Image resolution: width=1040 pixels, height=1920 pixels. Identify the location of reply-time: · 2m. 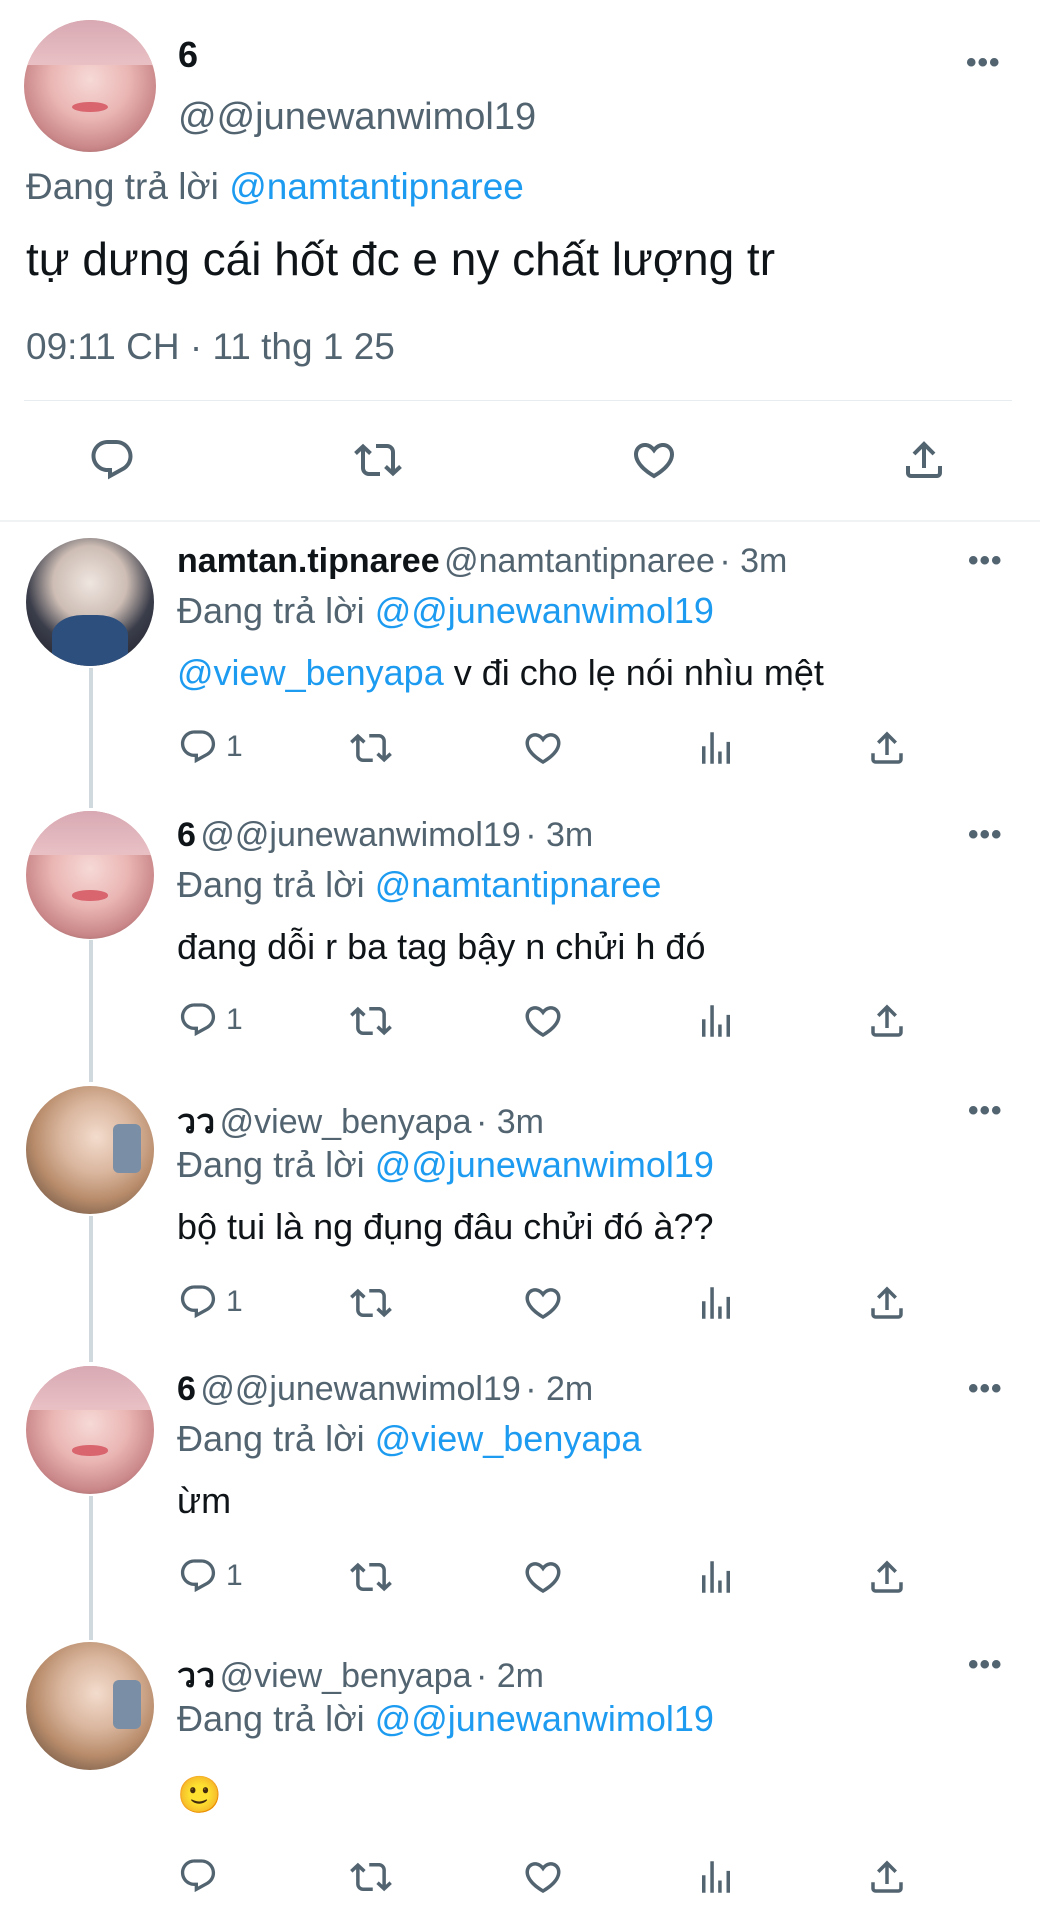
(510, 1676).